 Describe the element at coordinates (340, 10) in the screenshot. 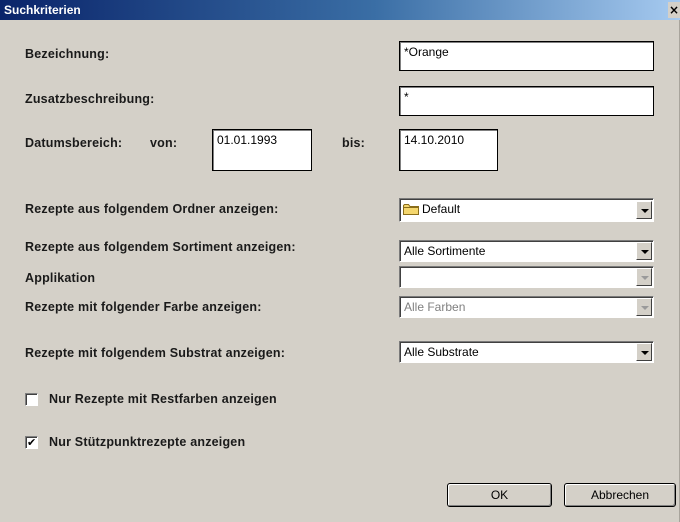

I see `title-bar: Suchkriterien ×` at that location.